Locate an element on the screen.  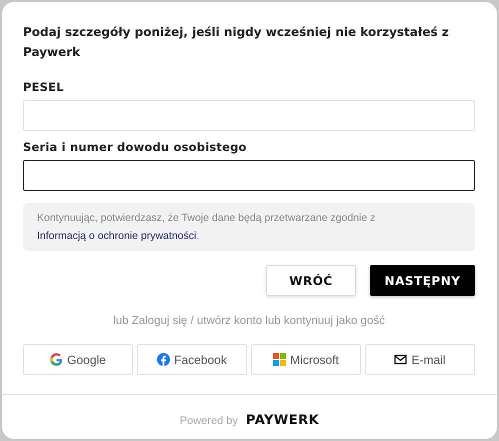
next-button: NASTĘPNY is located at coordinates (422, 280).